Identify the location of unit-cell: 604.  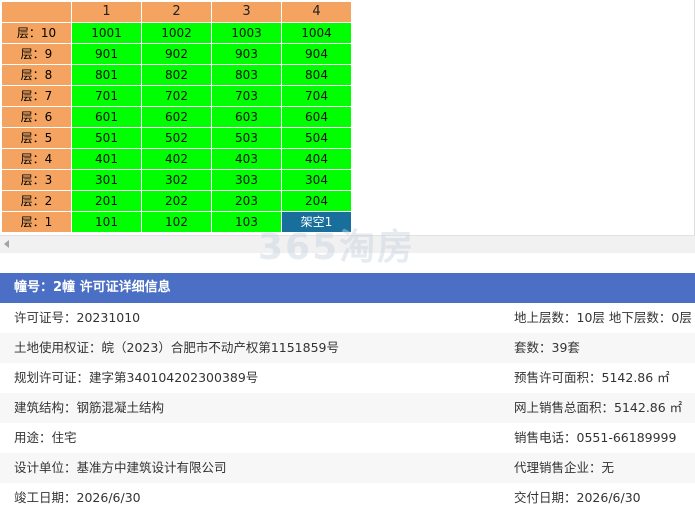
(316, 117).